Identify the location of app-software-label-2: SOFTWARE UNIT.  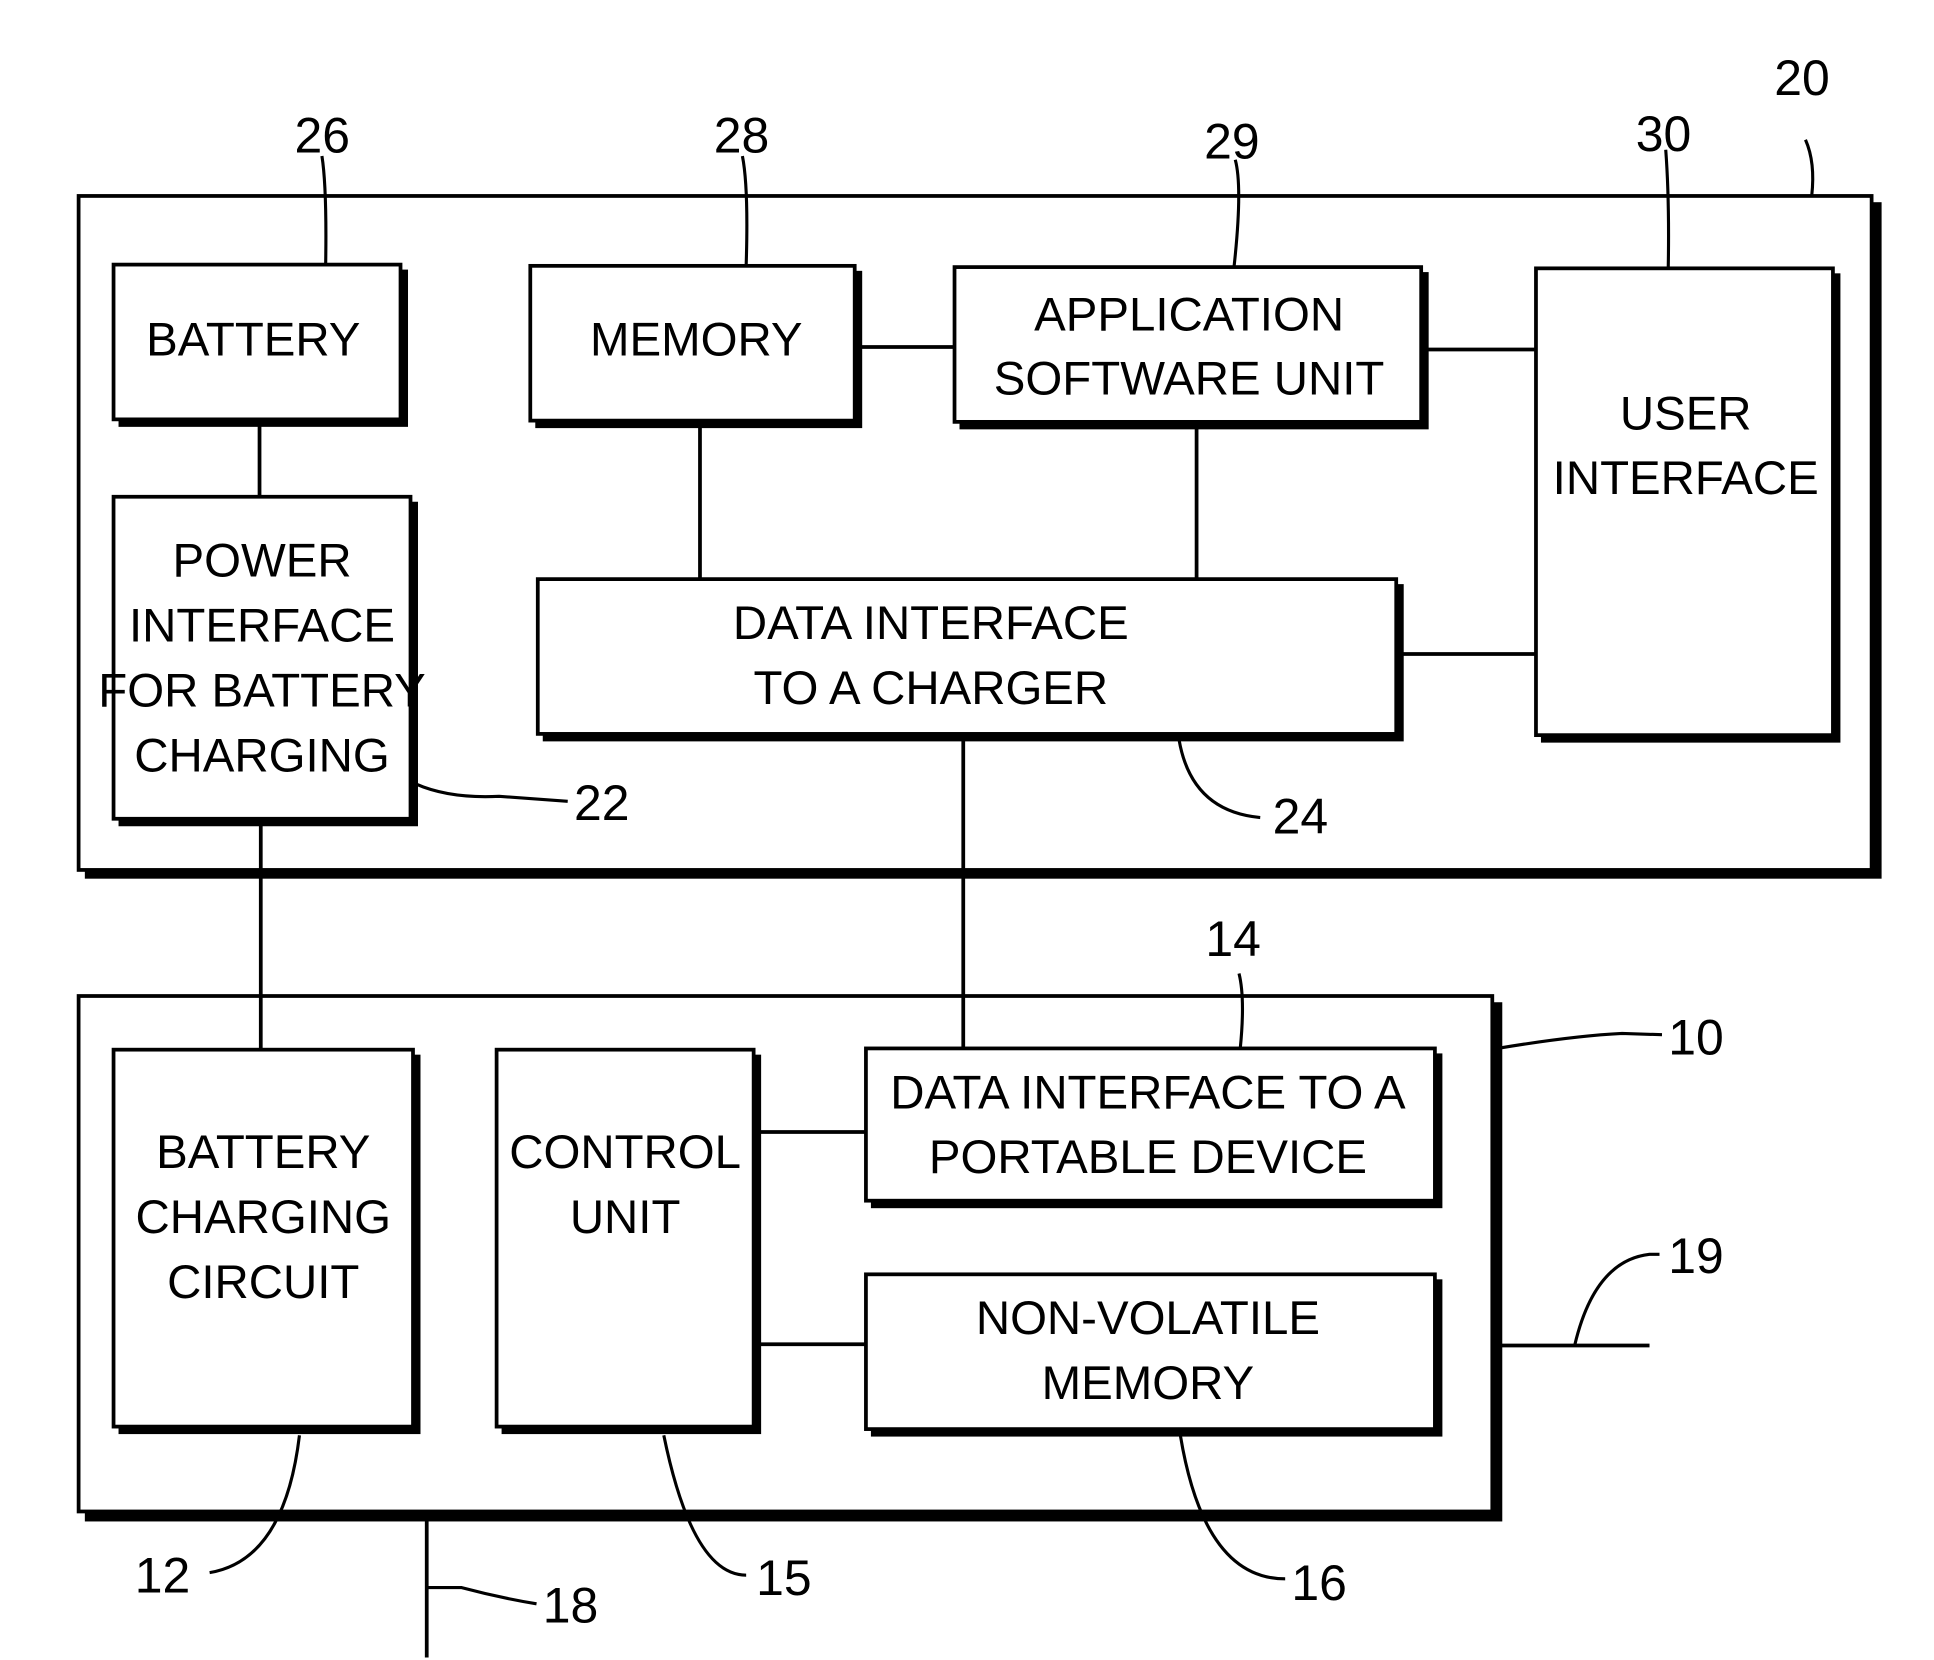
(1189, 378).